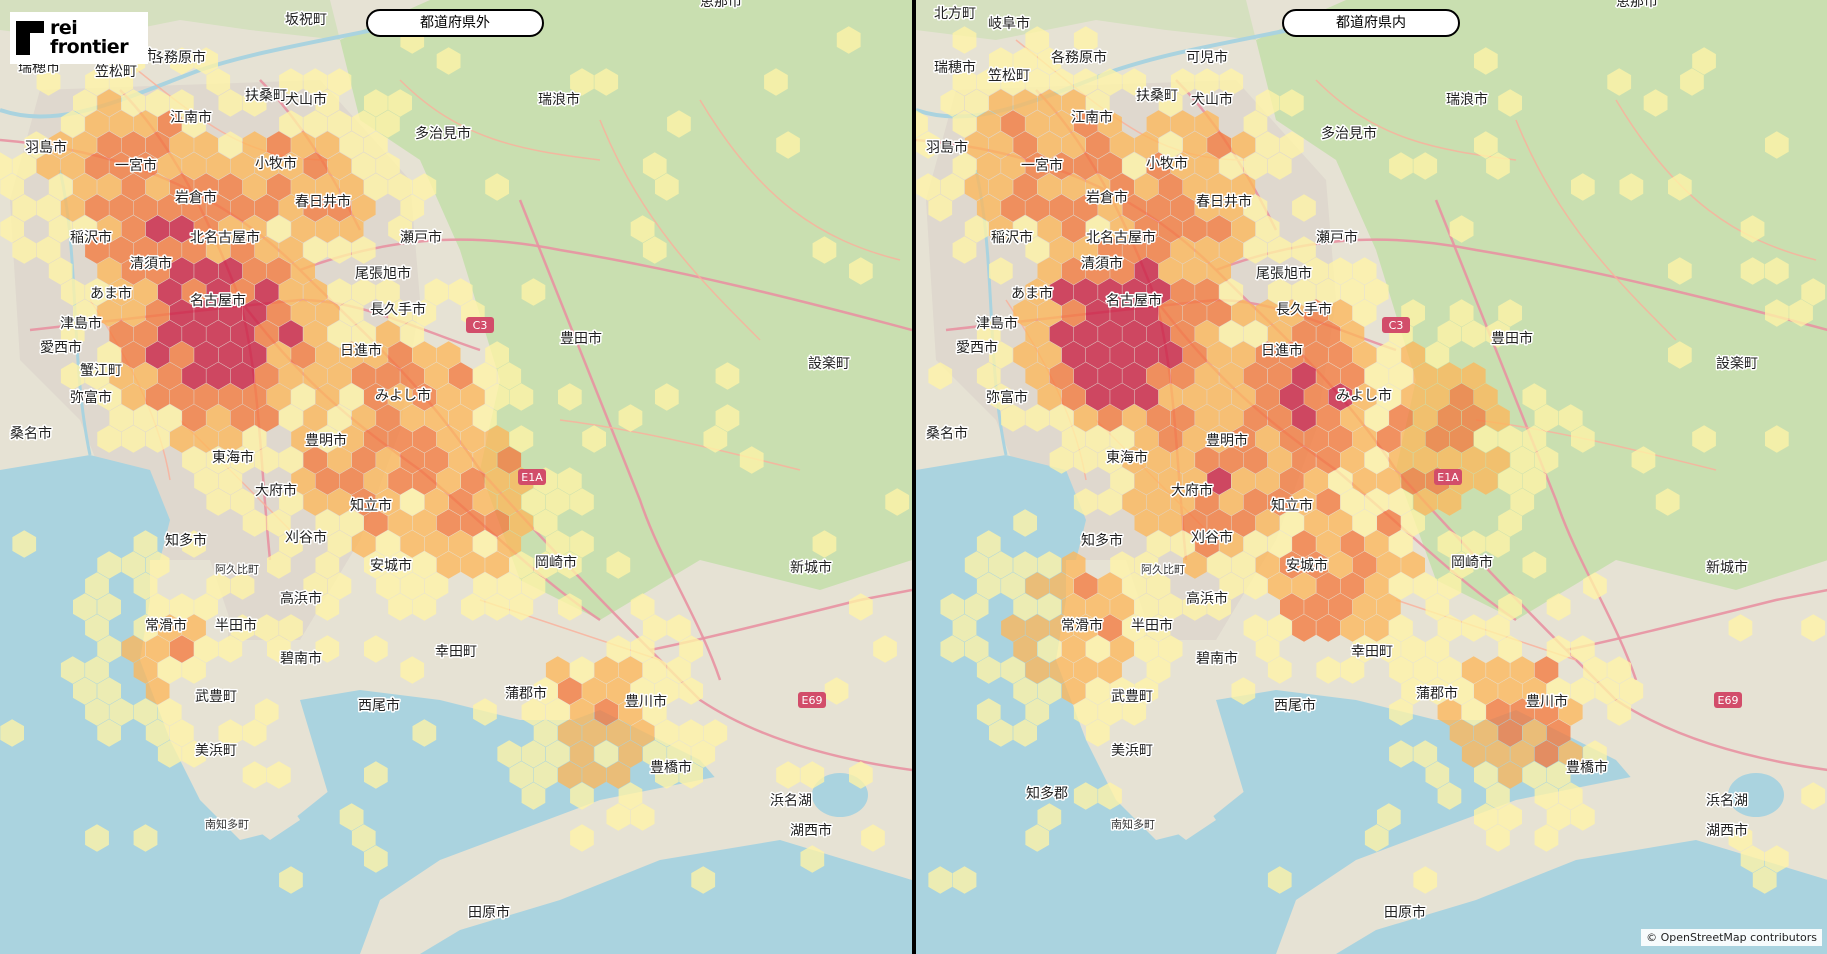 The image size is (1827, 954). What do you see at coordinates (1731, 937) in the screenshot?
I see `map-attribution: © OpenStreetMap contributors` at bounding box center [1731, 937].